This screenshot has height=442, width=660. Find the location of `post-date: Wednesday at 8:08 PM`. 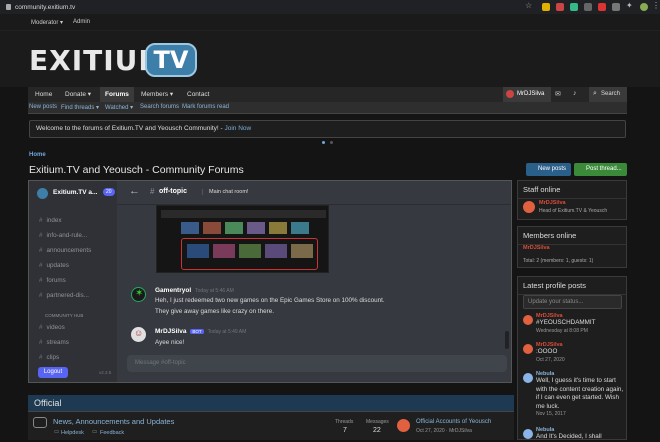

post-date: Wednesday at 8:08 PM is located at coordinates (580, 331).